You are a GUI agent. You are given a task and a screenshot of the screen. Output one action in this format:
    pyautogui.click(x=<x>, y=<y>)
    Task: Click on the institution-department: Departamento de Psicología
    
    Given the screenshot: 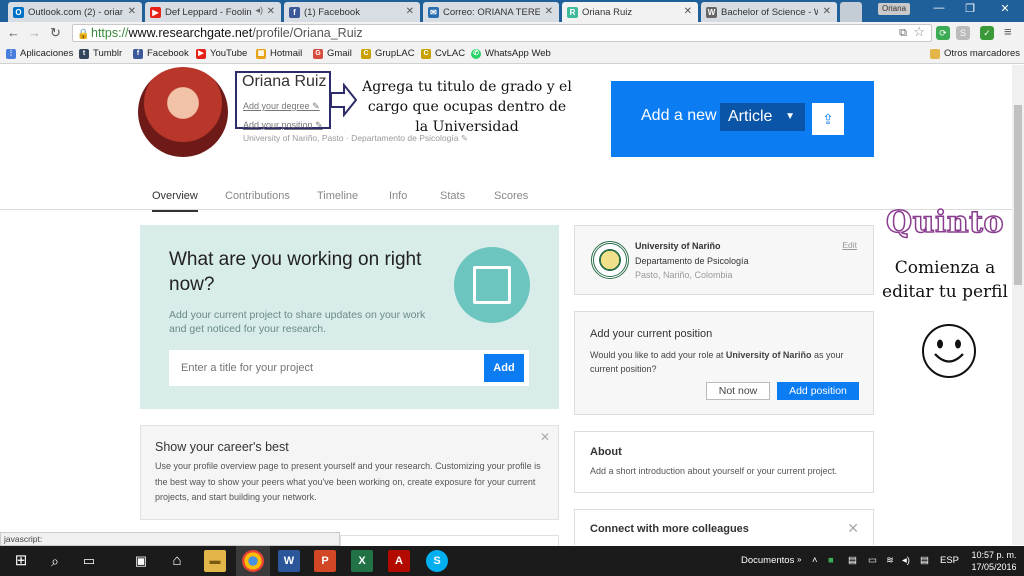 What is the action you would take?
    pyautogui.click(x=692, y=261)
    